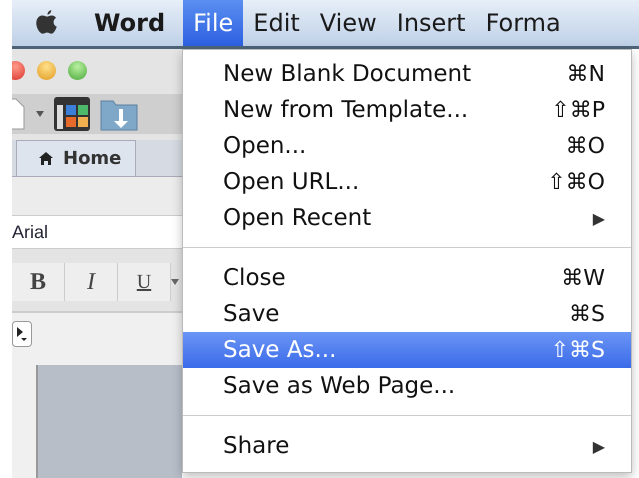 This screenshot has height=478, width=639. Describe the element at coordinates (46, 158) in the screenshot. I see `home-icon` at that location.